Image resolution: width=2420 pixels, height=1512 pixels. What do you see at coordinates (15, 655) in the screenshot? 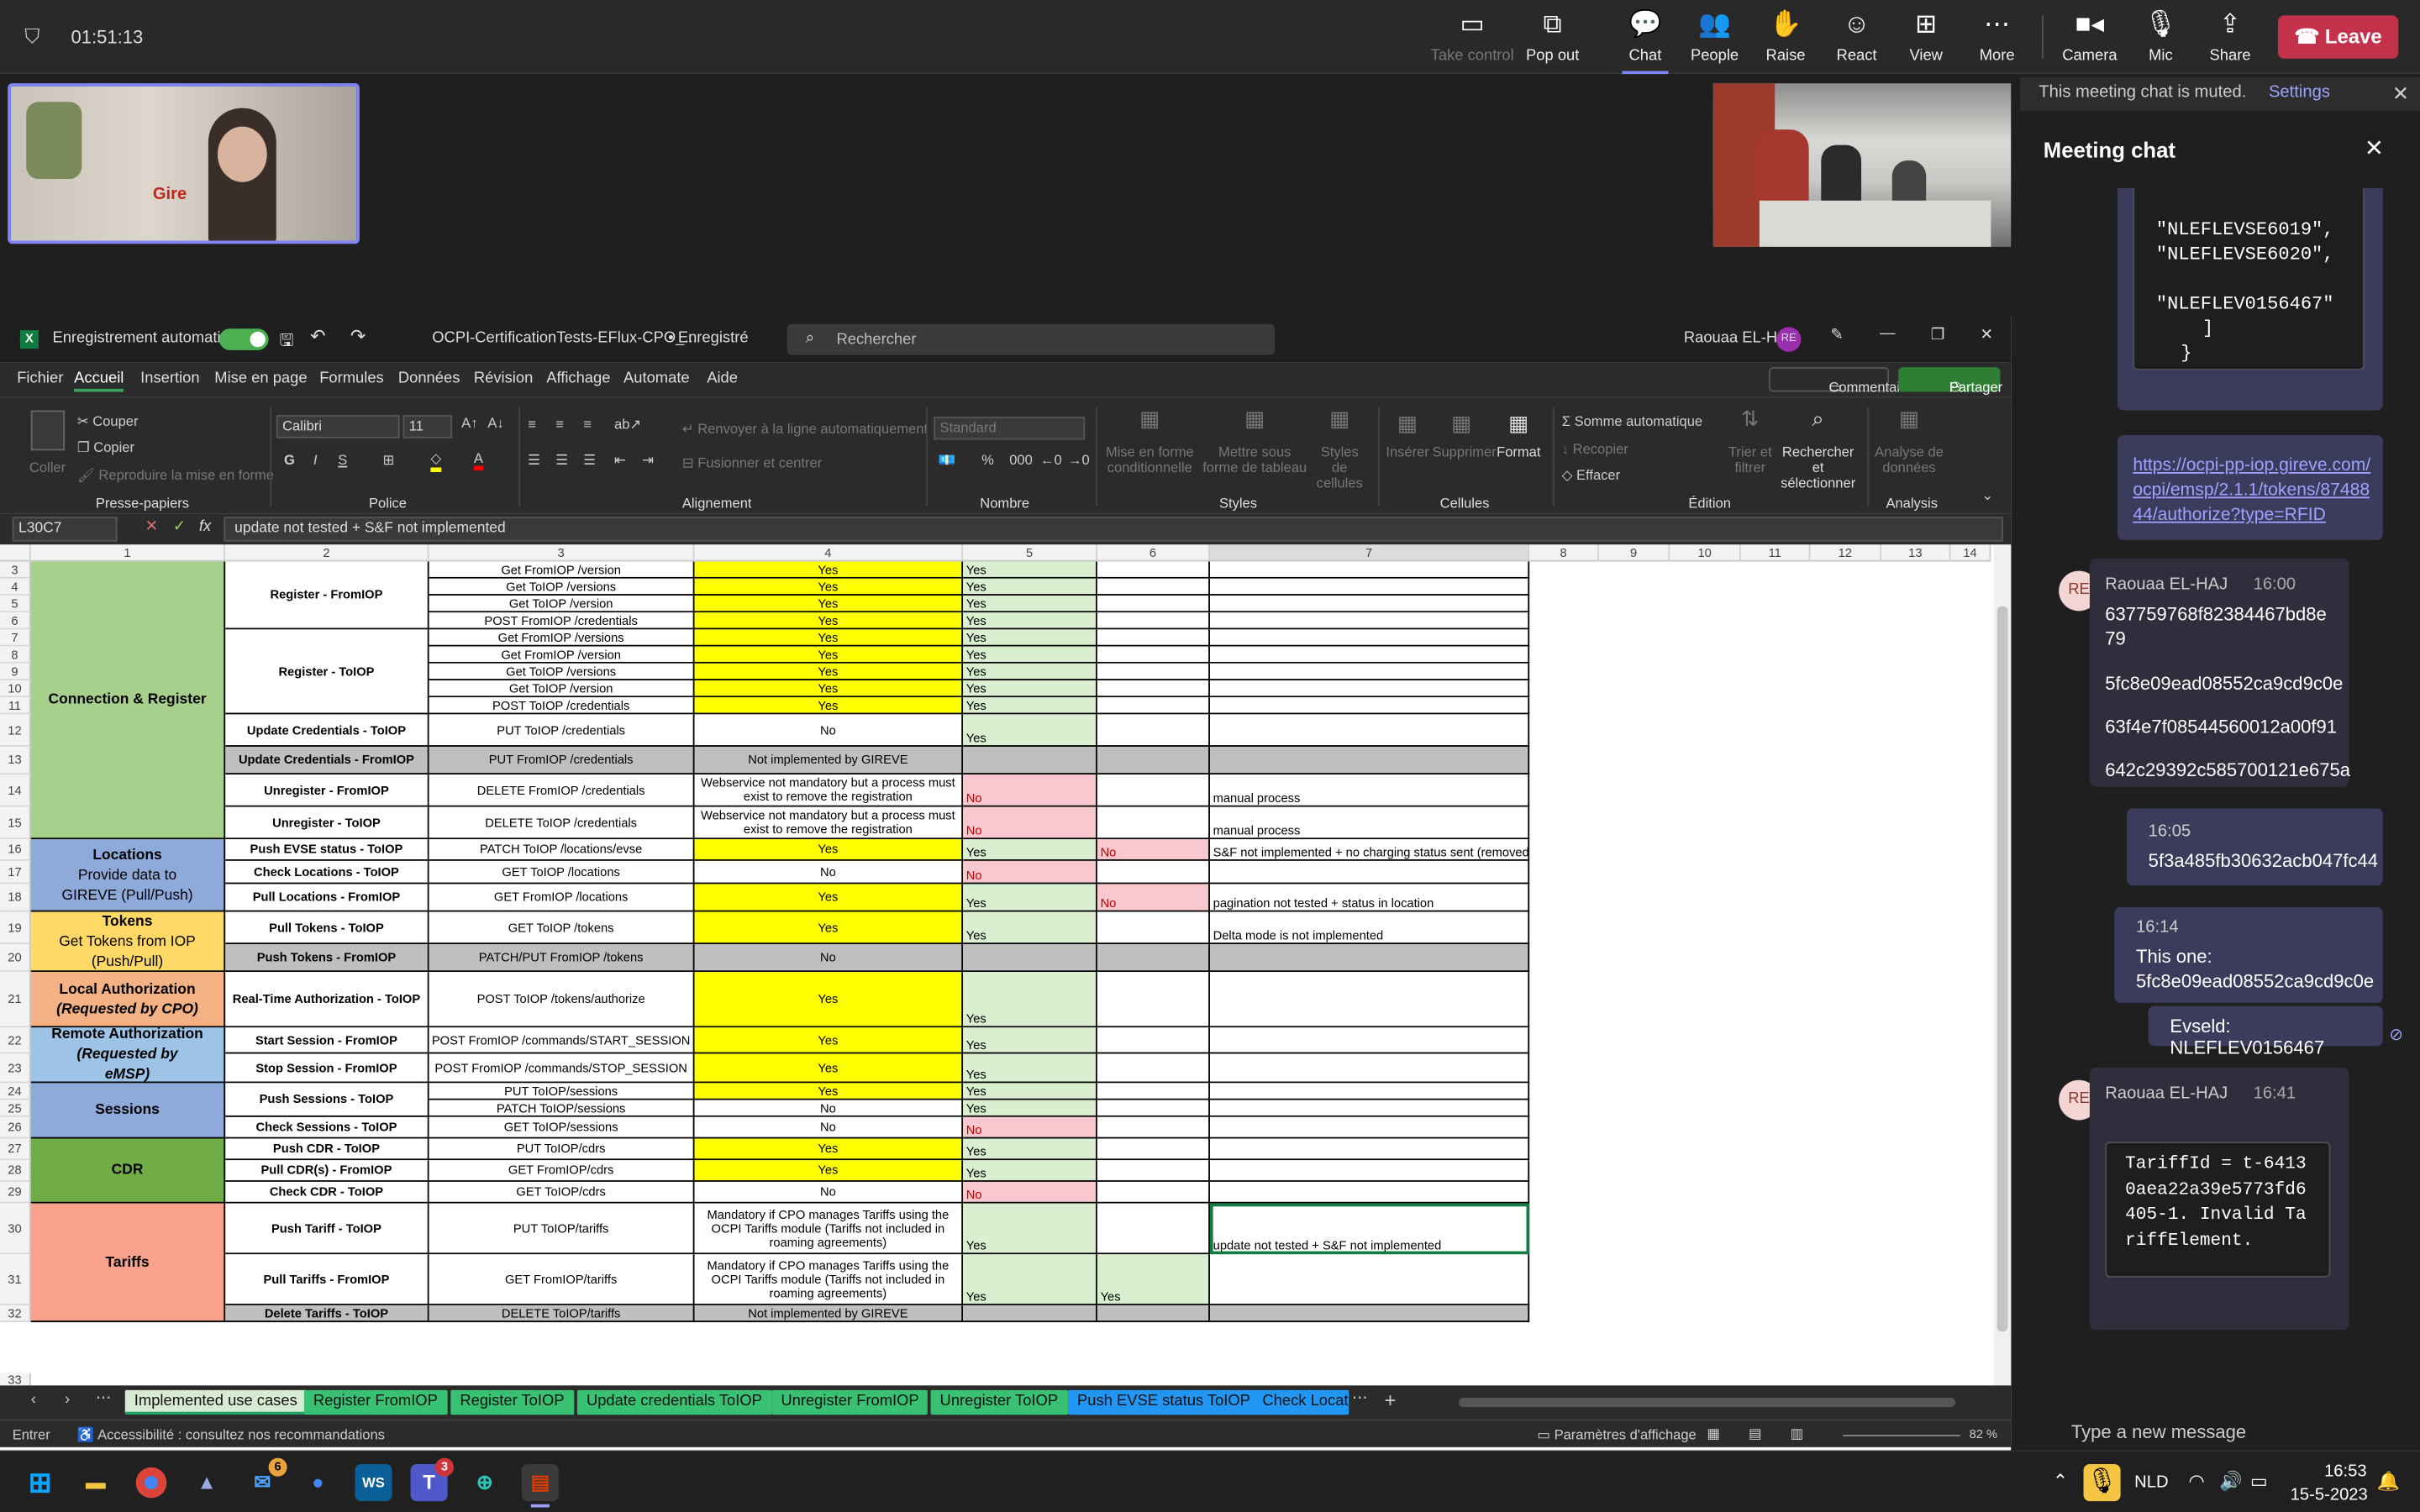
I see `row-header: 8` at bounding box center [15, 655].